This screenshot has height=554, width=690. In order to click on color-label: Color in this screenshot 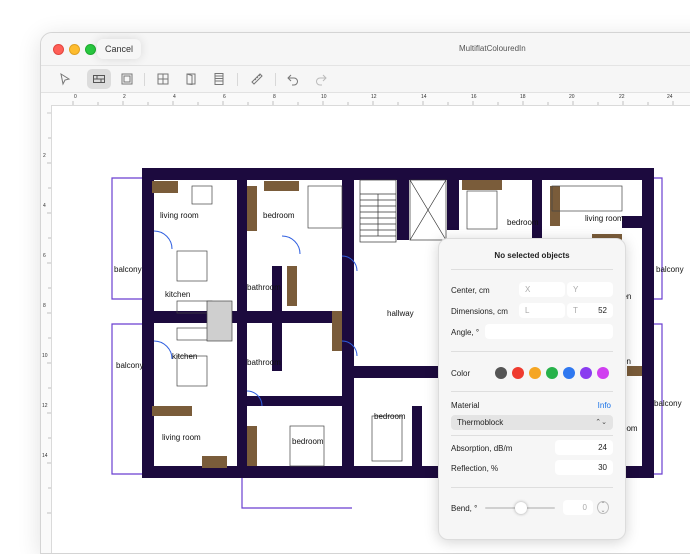, I will do `click(461, 373)`.